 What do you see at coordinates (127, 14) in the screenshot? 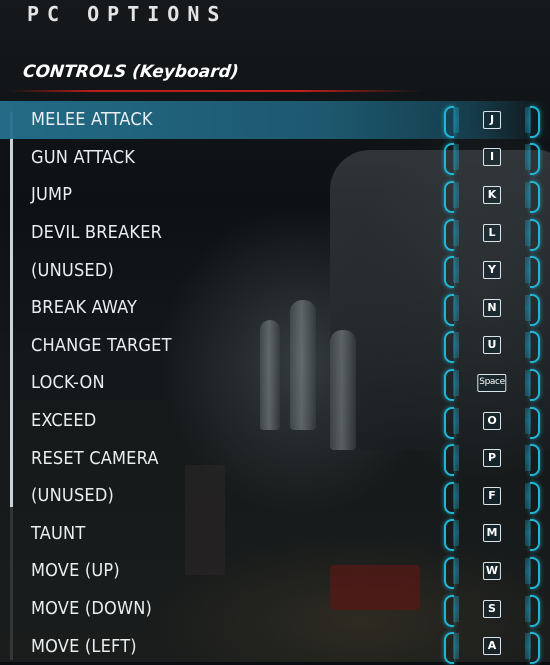
I see `page-title: PC OPTIONS` at bounding box center [127, 14].